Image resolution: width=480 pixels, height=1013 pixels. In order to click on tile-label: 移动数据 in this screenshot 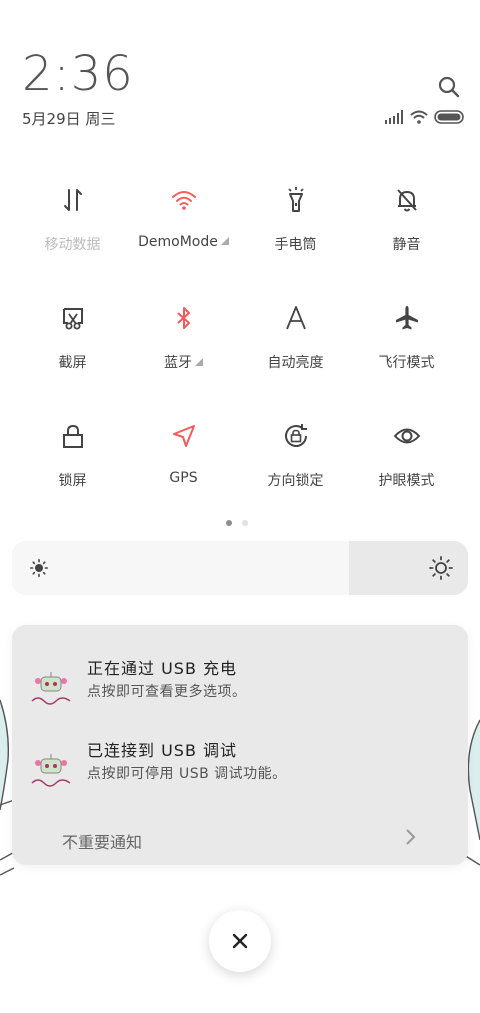, I will do `click(72, 245)`.